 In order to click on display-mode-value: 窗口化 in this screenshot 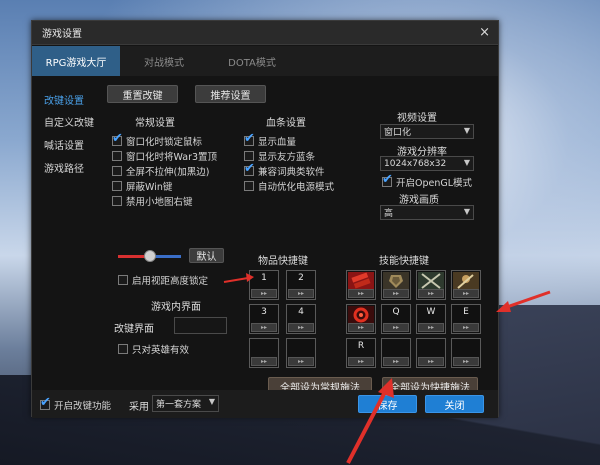, I will do `click(398, 133)`.